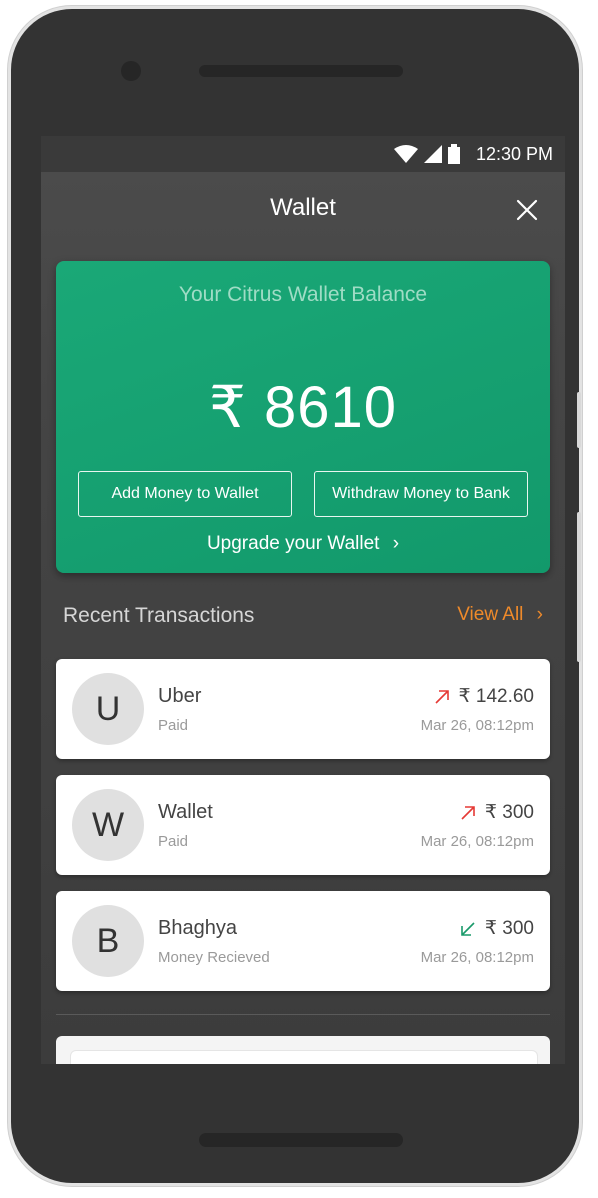 The height and width of the screenshot is (1198, 598). Describe the element at coordinates (468, 928) in the screenshot. I see `arrow-down-left-icon` at that location.